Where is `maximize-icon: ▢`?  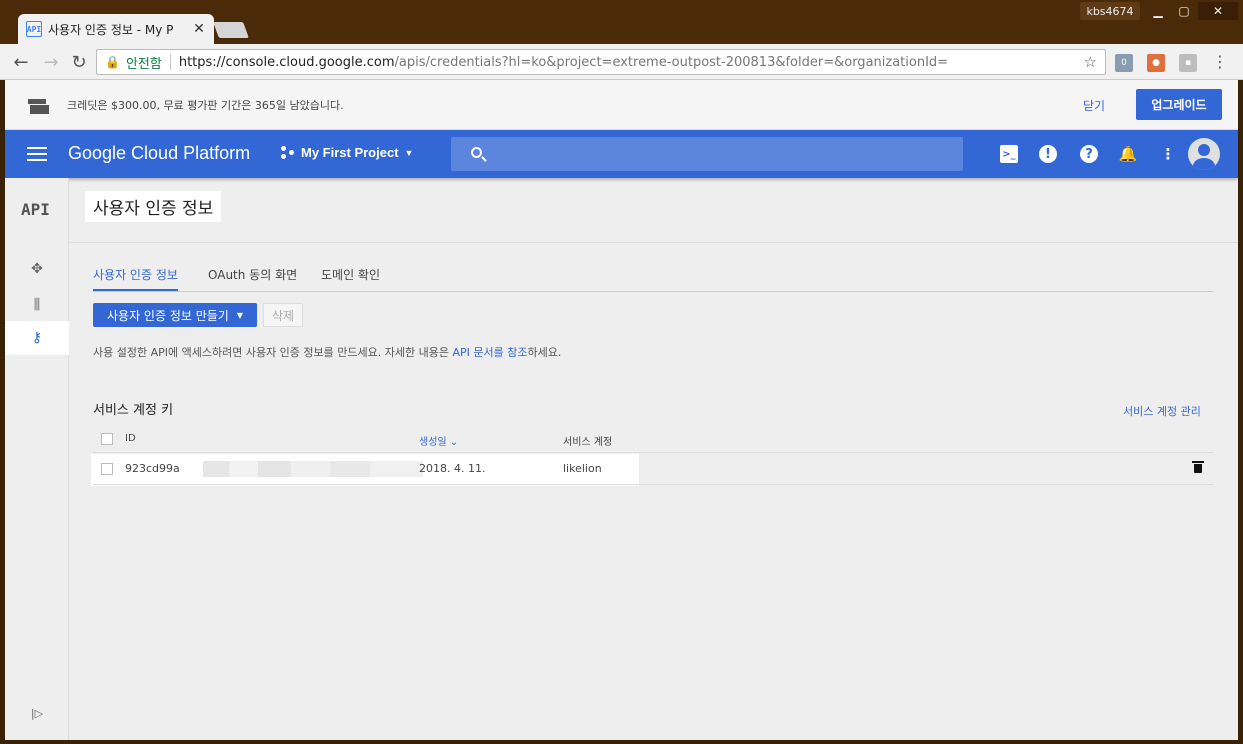 maximize-icon: ▢ is located at coordinates (1184, 11).